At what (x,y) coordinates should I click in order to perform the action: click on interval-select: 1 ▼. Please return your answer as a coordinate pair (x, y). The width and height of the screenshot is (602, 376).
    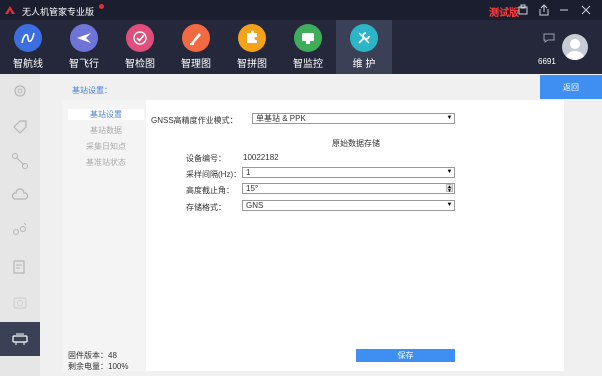
    Looking at the image, I should click on (348, 172).